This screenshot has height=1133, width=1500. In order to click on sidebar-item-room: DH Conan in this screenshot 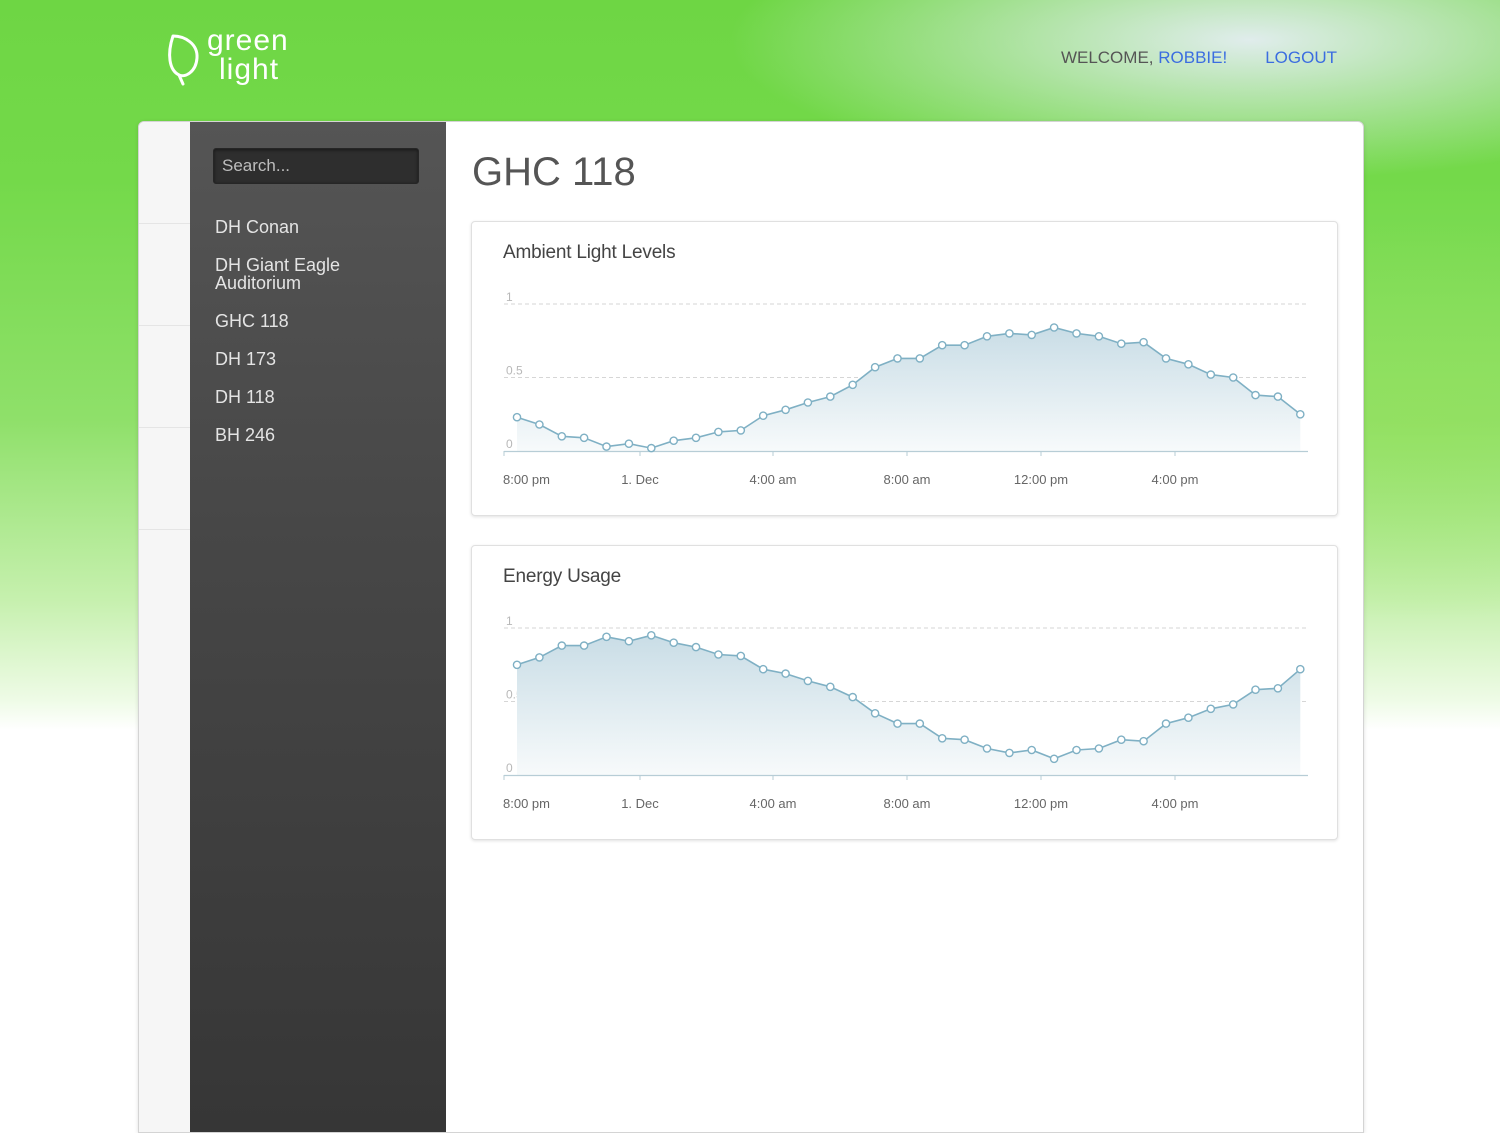, I will do `click(320, 227)`.